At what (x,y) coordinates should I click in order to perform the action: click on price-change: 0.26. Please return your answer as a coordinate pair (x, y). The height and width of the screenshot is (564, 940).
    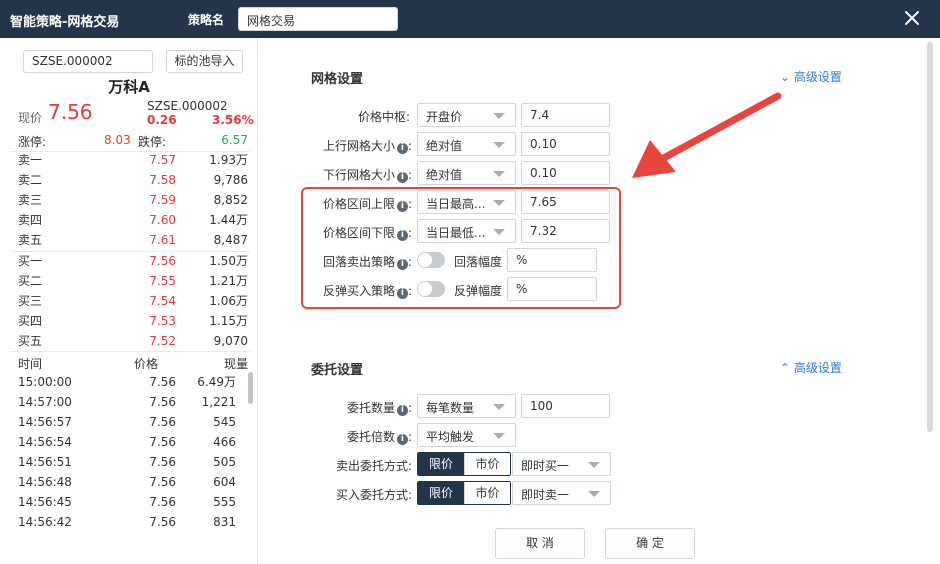
    Looking at the image, I should click on (162, 120).